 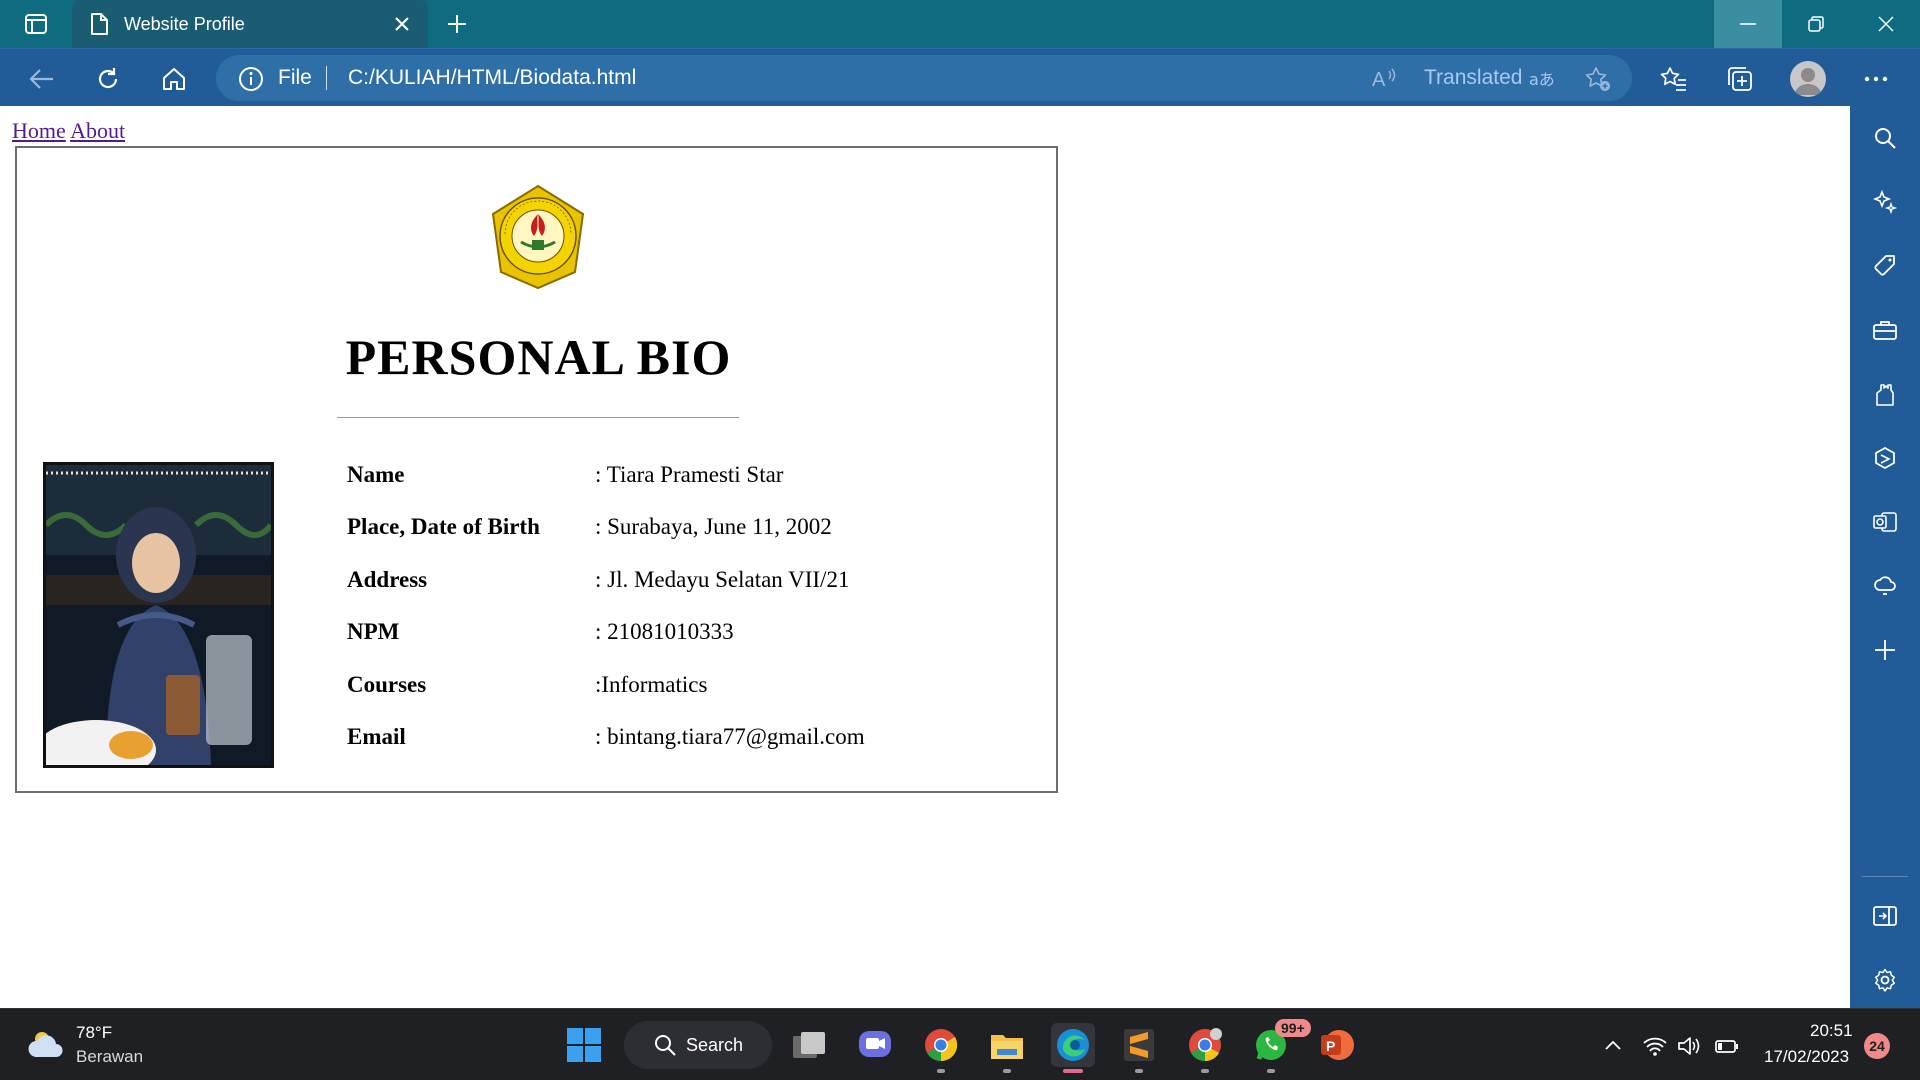 What do you see at coordinates (158, 615) in the screenshot?
I see `profile-photo` at bounding box center [158, 615].